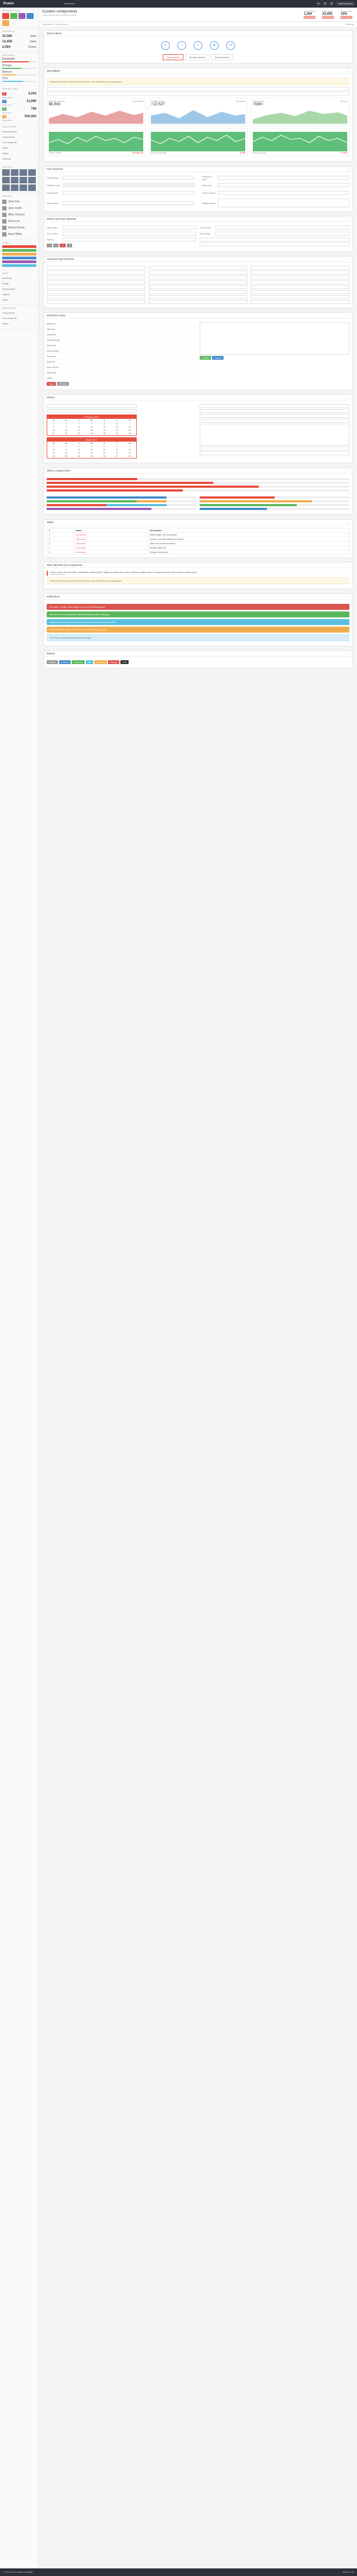 This screenshot has height=2576, width=357. Describe the element at coordinates (331, 4) in the screenshot. I see `gear-icon: ⚙` at that location.